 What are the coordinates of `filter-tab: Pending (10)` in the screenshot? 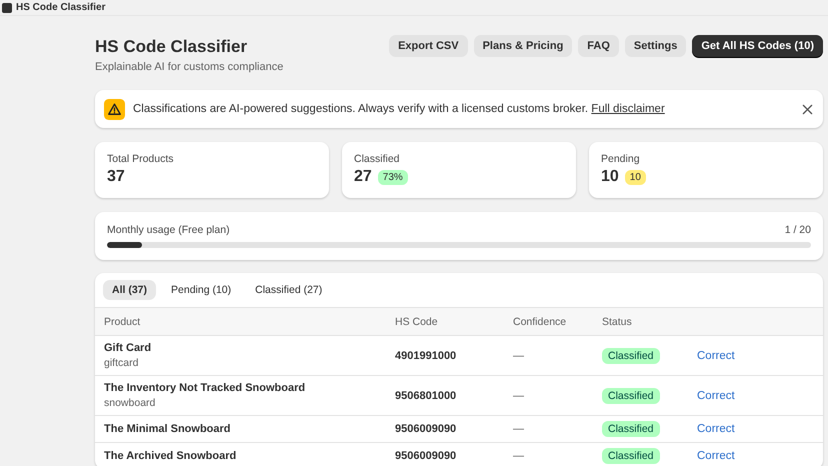 It's located at (201, 290).